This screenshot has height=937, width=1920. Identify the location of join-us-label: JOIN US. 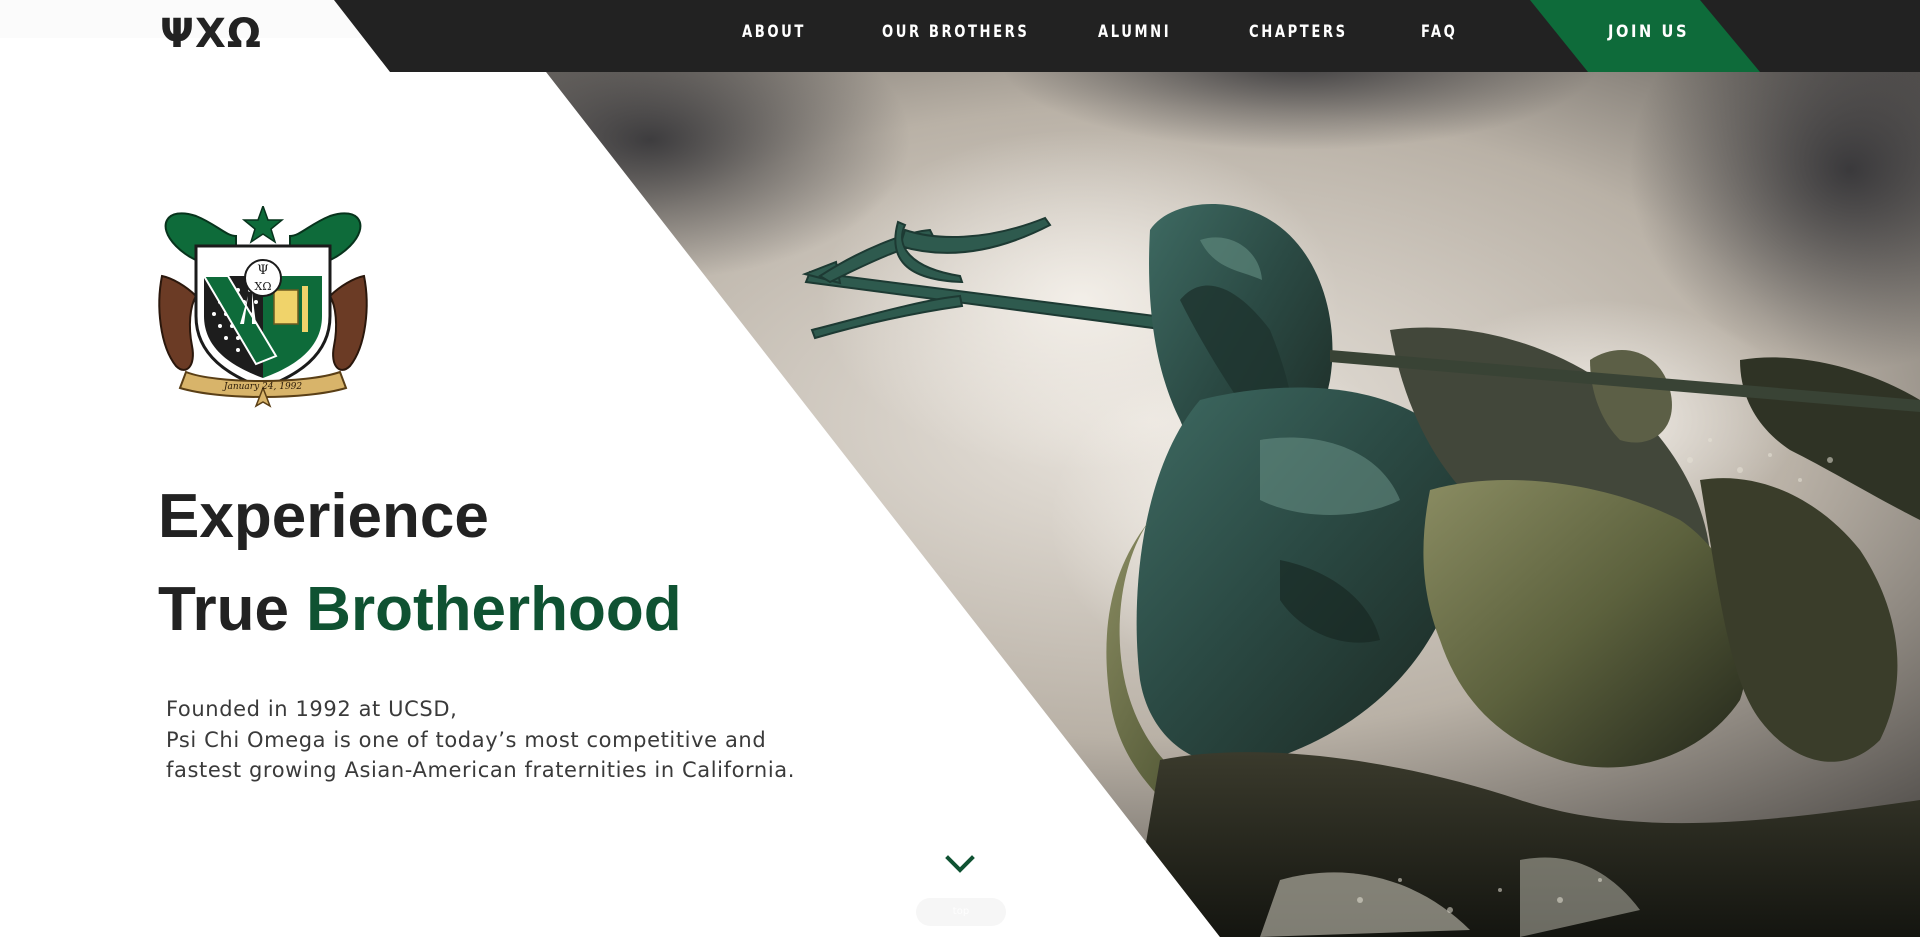
(1649, 32).